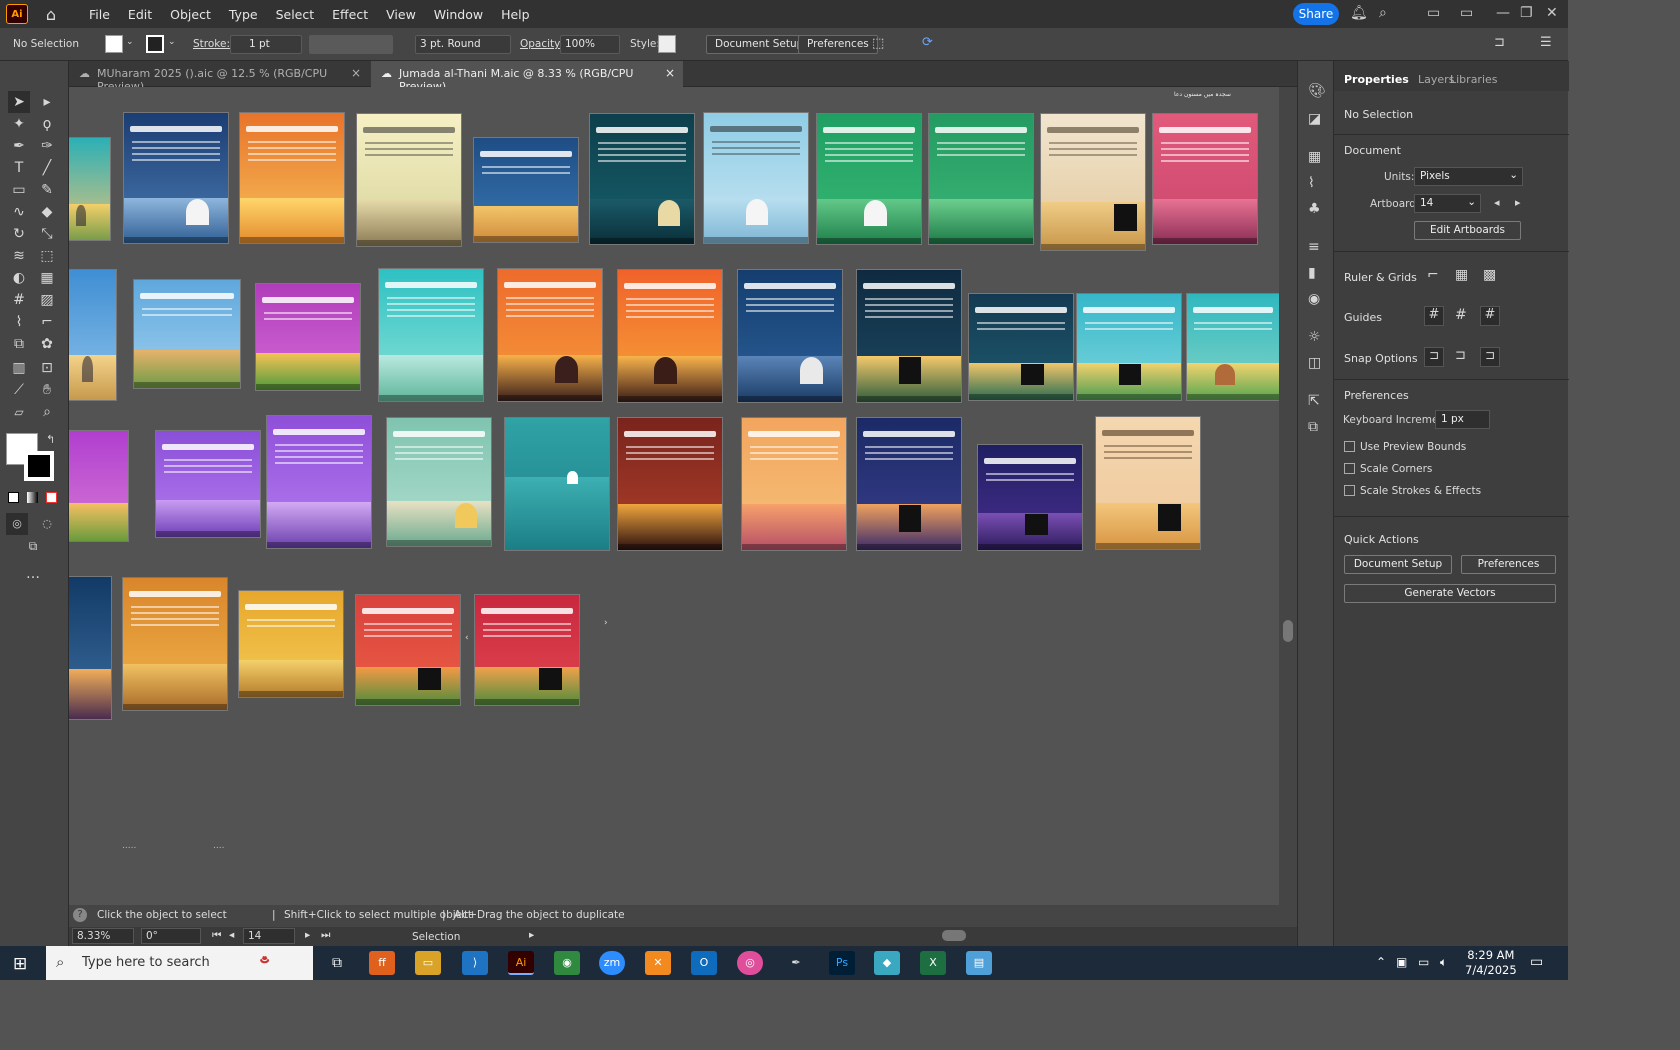 The width and height of the screenshot is (1680, 1050). I want to click on chevron-left-icon: ‹, so click(467, 638).